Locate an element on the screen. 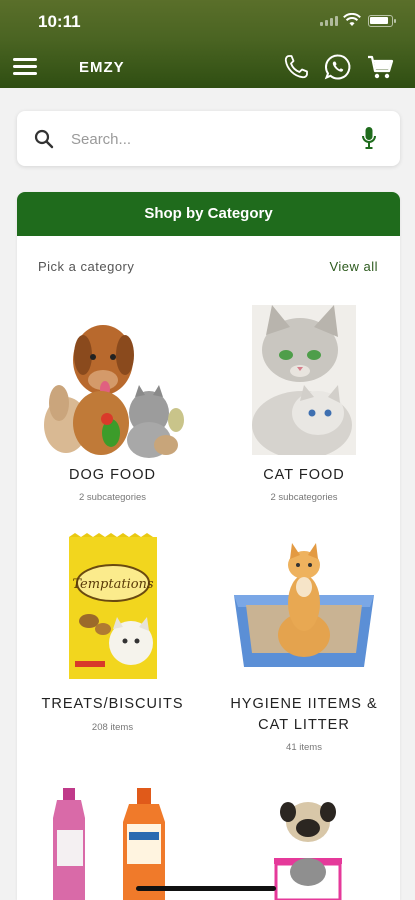 Image resolution: width=415 pixels, height=900 pixels. accessories-image is located at coordinates (308, 851).